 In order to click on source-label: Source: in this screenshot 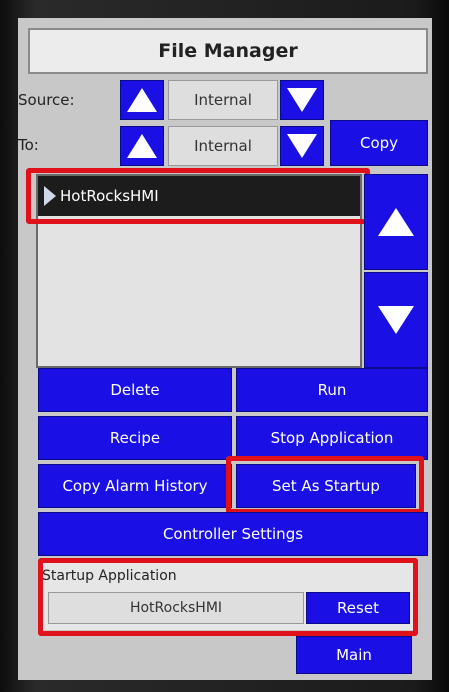, I will do `click(46, 100)`.